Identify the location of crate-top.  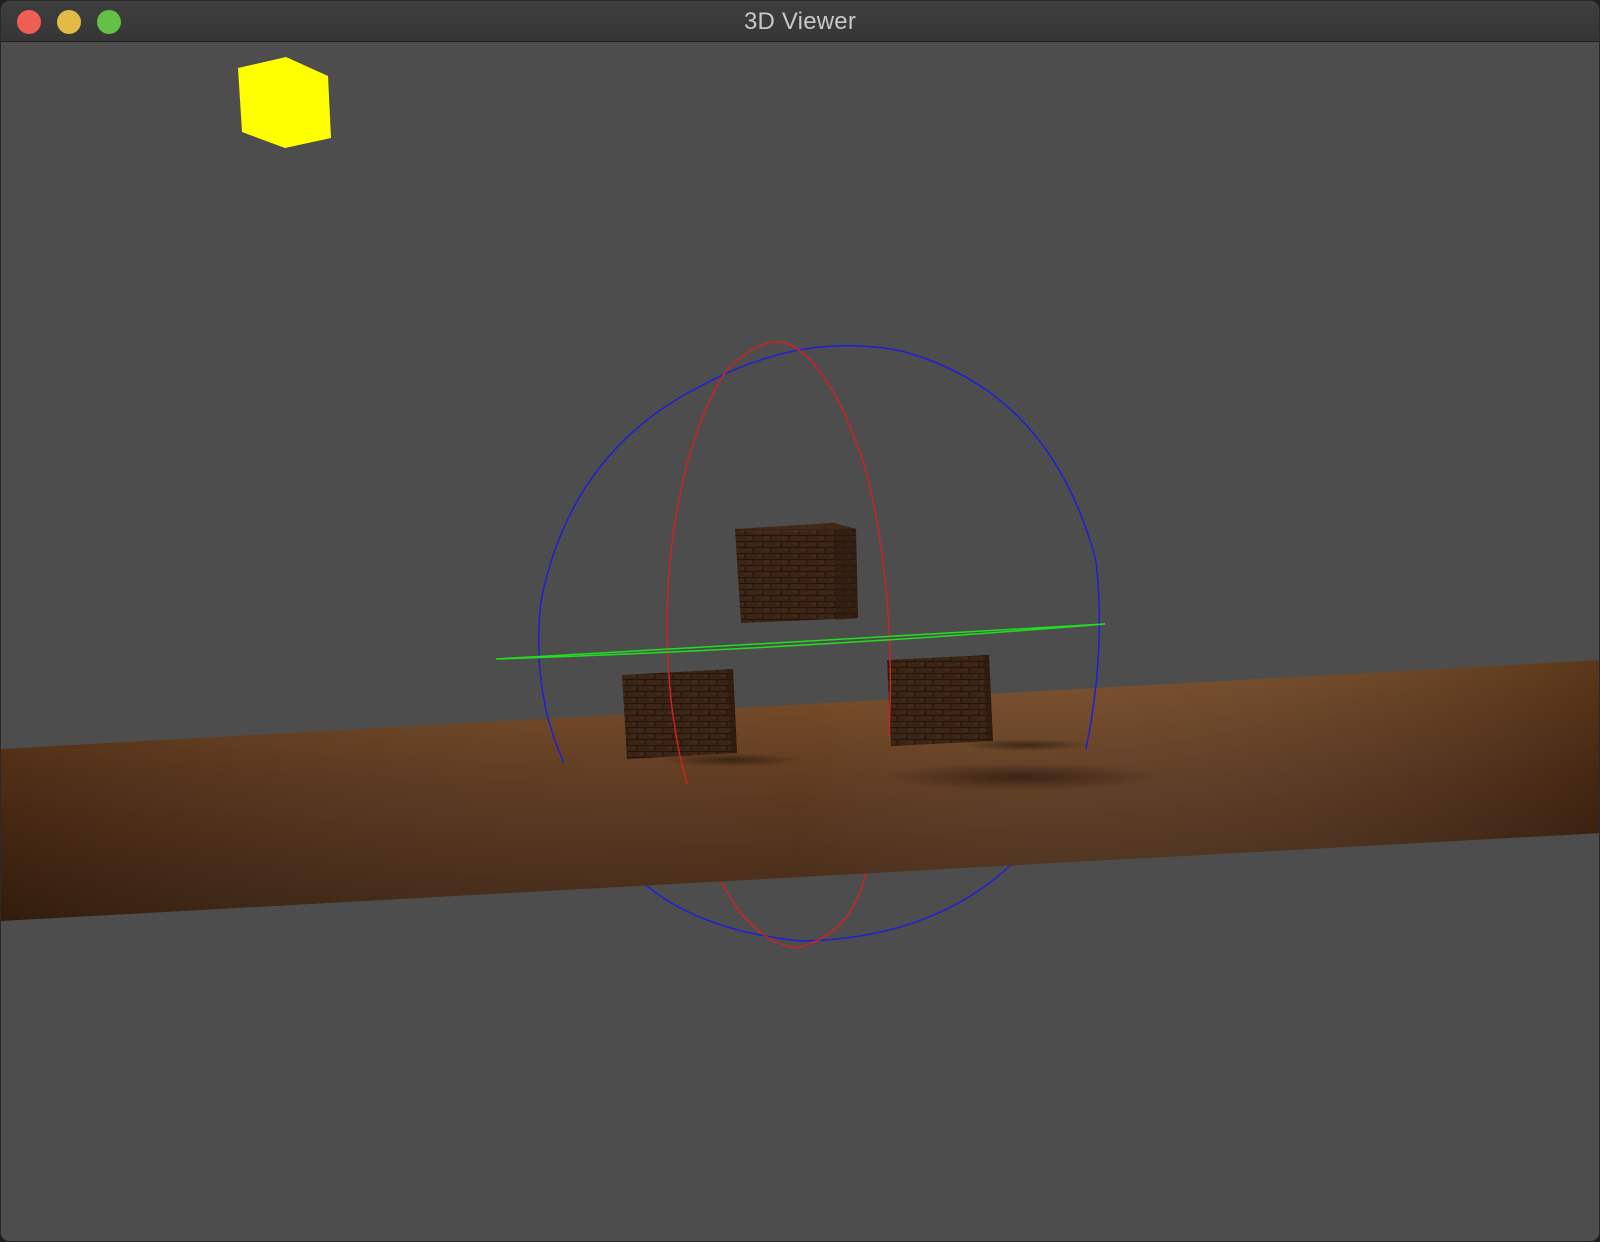
(796, 573).